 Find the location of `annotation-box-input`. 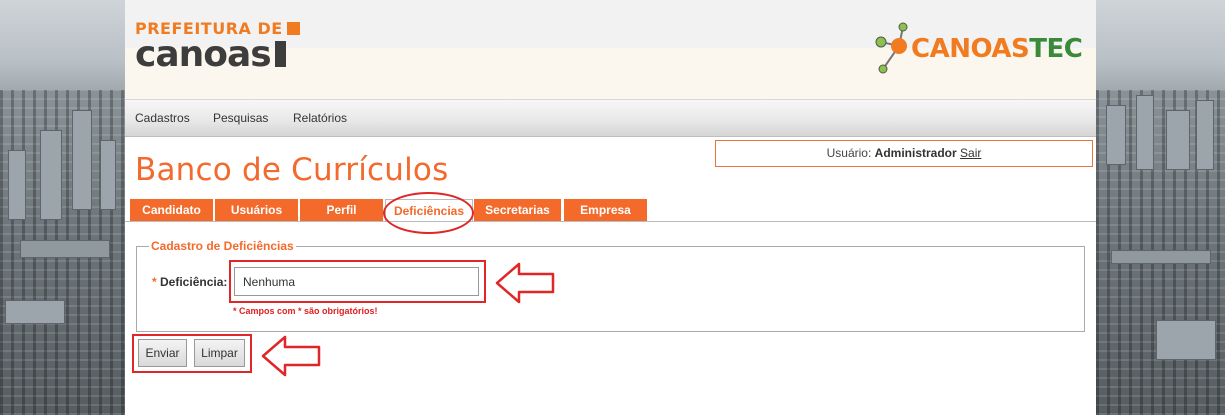

annotation-box-input is located at coordinates (357, 281).